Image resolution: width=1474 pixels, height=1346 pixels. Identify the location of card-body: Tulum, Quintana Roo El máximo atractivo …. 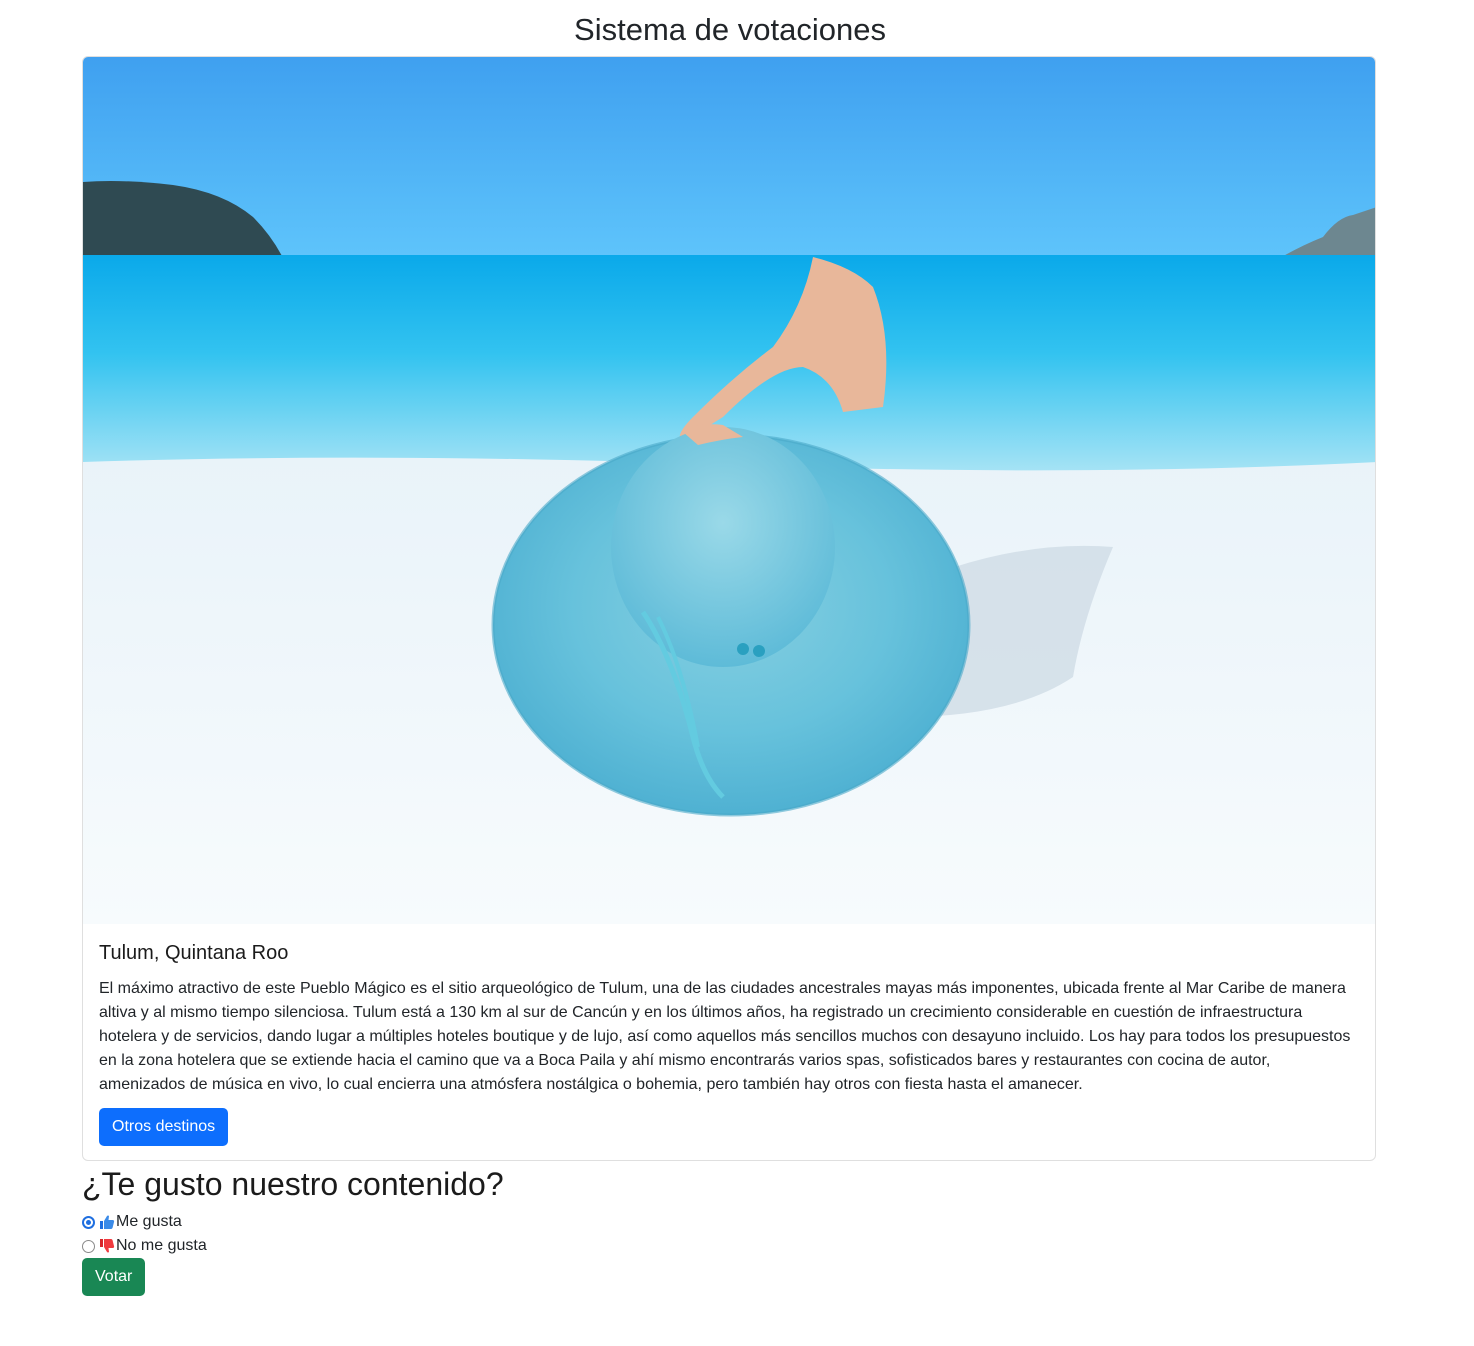
(729, 1019).